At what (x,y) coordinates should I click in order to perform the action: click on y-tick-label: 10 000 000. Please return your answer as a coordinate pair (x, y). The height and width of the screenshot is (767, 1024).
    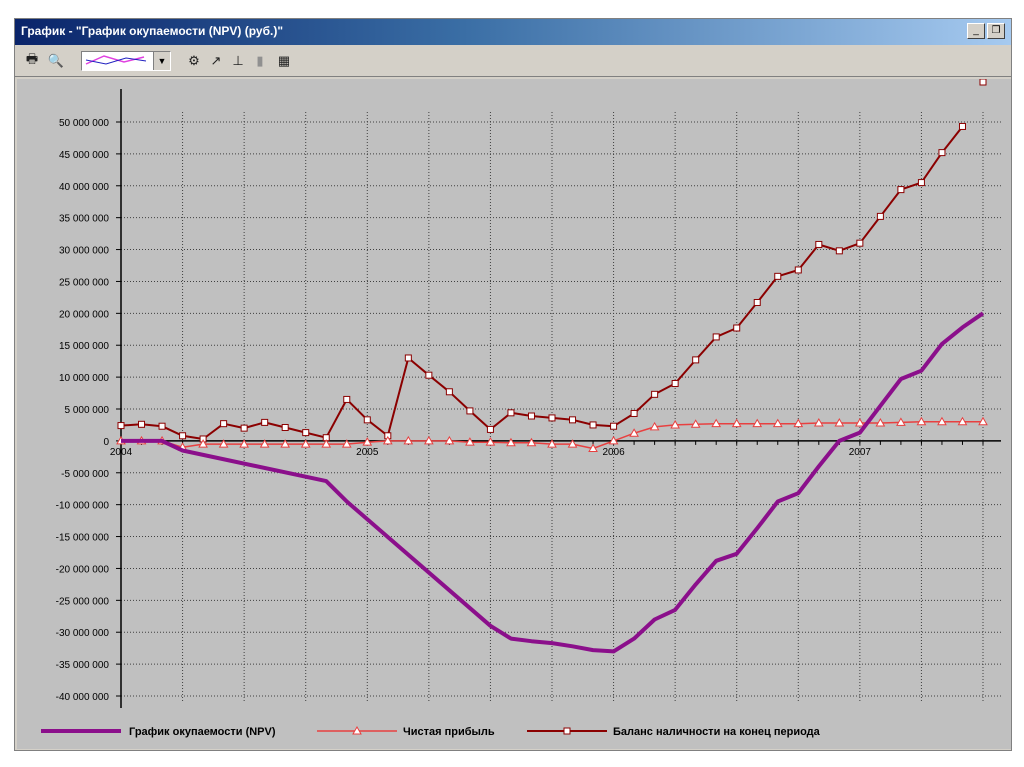
    Looking at the image, I should click on (84, 378).